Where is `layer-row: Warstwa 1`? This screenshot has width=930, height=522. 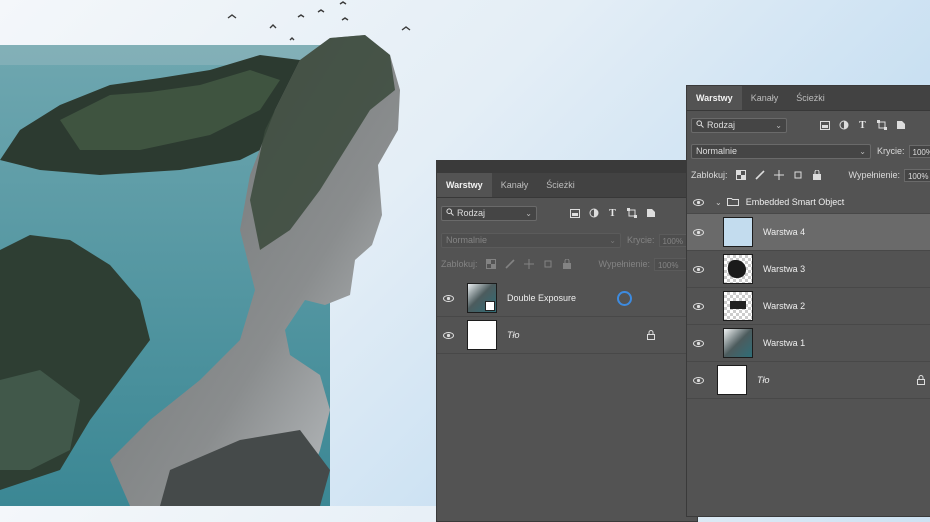 layer-row: Warstwa 1 is located at coordinates (808, 343).